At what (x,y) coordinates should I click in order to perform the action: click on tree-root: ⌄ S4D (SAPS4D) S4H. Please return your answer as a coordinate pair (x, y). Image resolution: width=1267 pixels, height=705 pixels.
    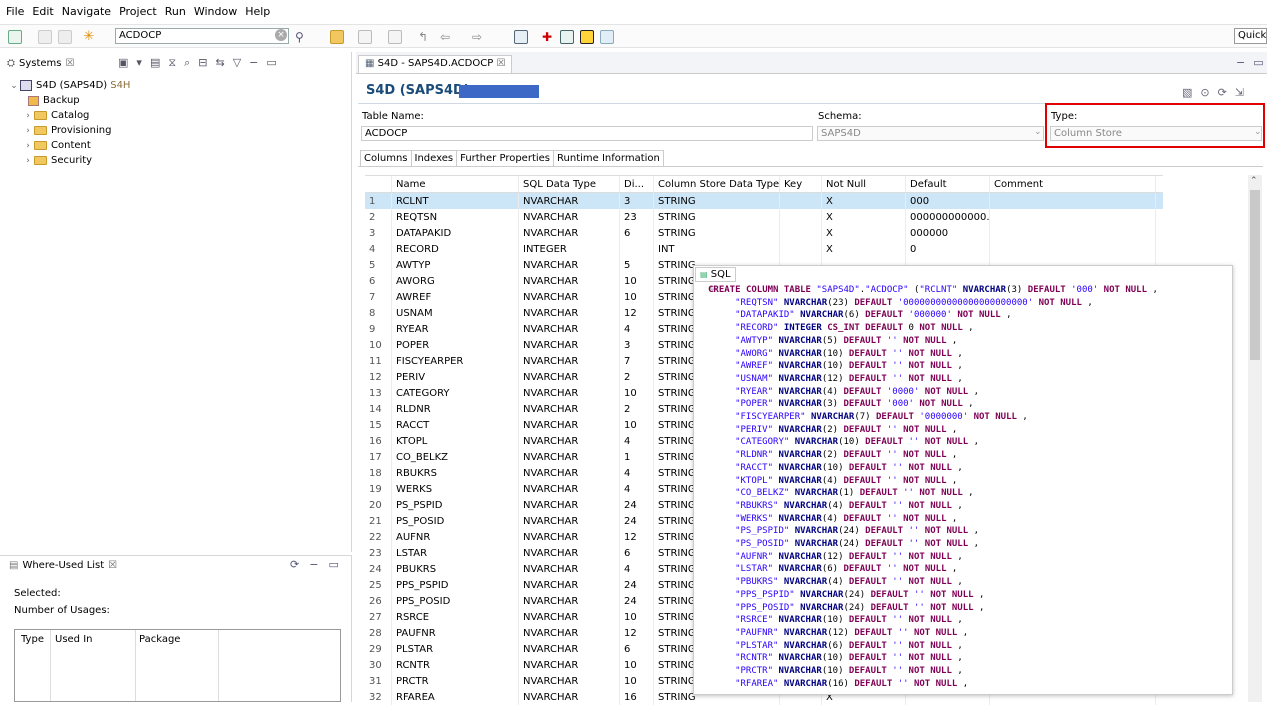
    Looking at the image, I should click on (69, 85).